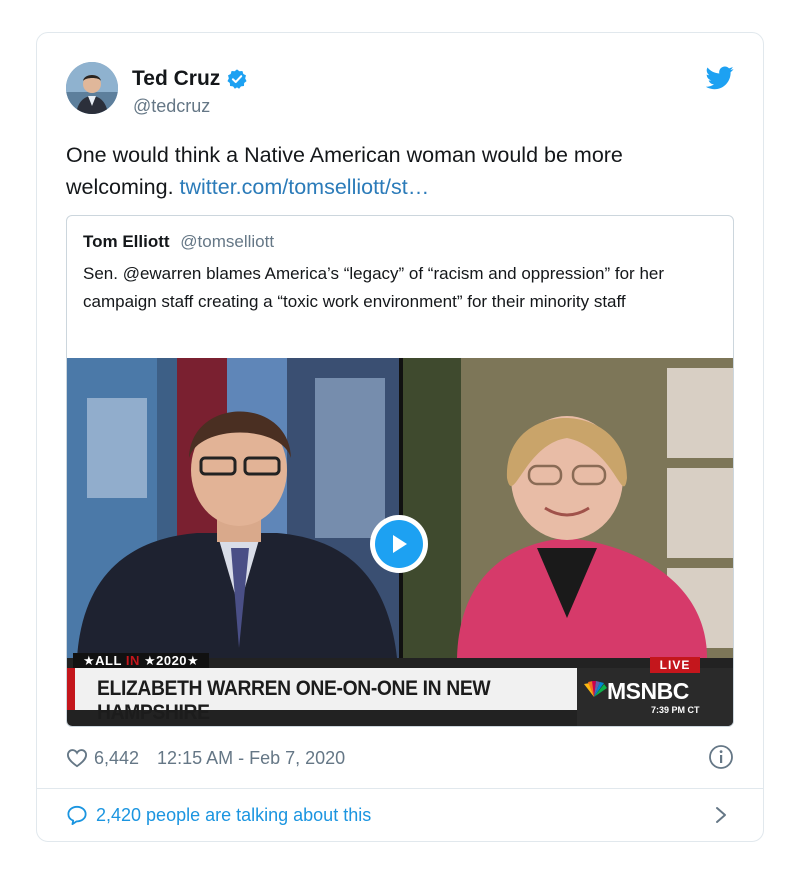  I want to click on like-count: 6,442, so click(116, 758).